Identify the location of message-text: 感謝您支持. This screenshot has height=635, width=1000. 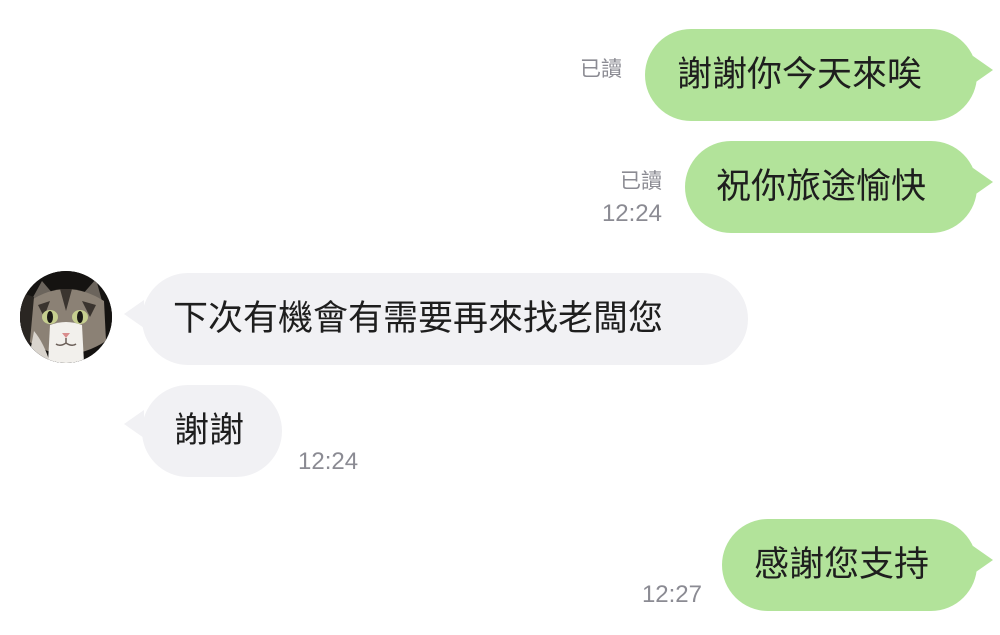
(842, 564).